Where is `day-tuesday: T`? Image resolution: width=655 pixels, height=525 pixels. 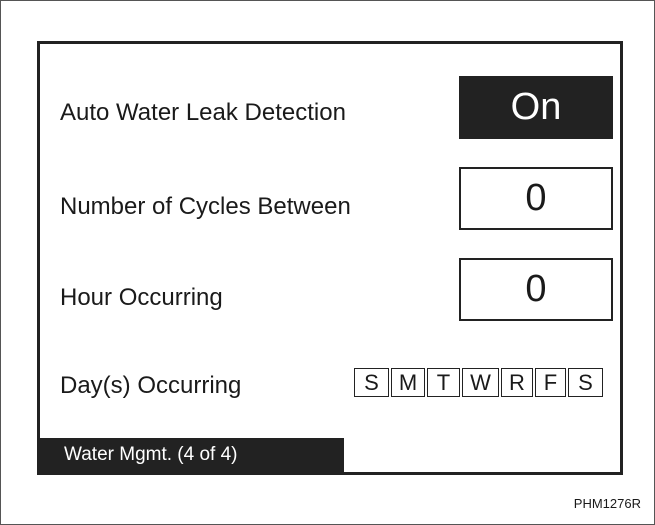 day-tuesday: T is located at coordinates (443, 382).